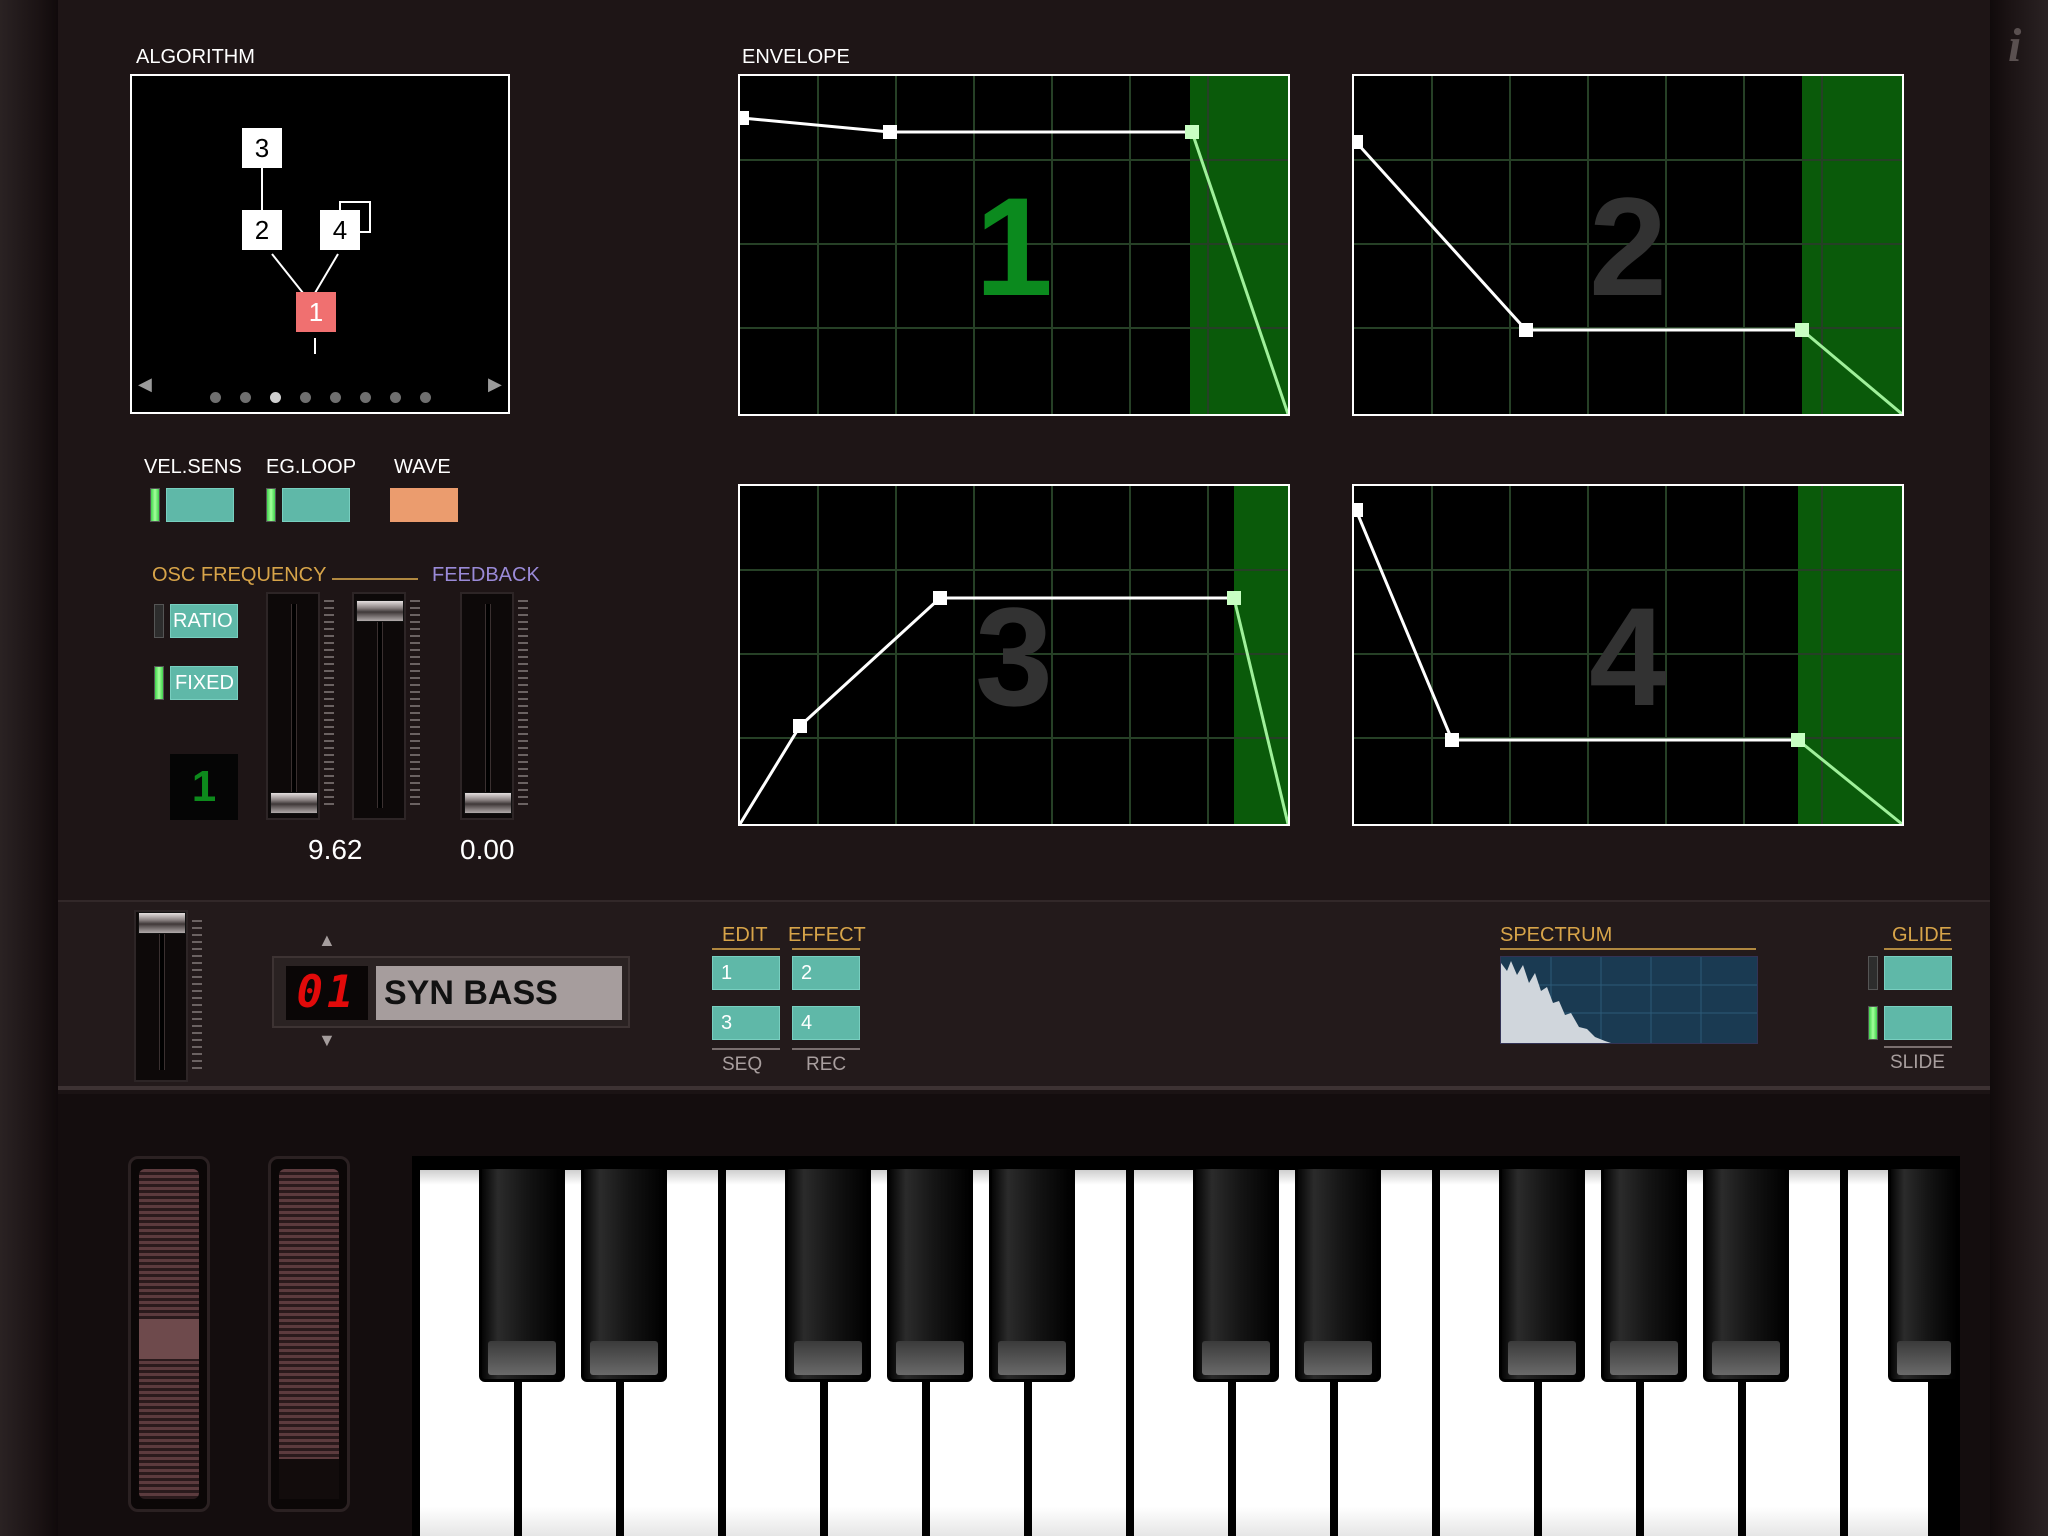 This screenshot has height=1536, width=2048. Describe the element at coordinates (422, 467) in the screenshot. I see `wave-label: WAVE` at that location.